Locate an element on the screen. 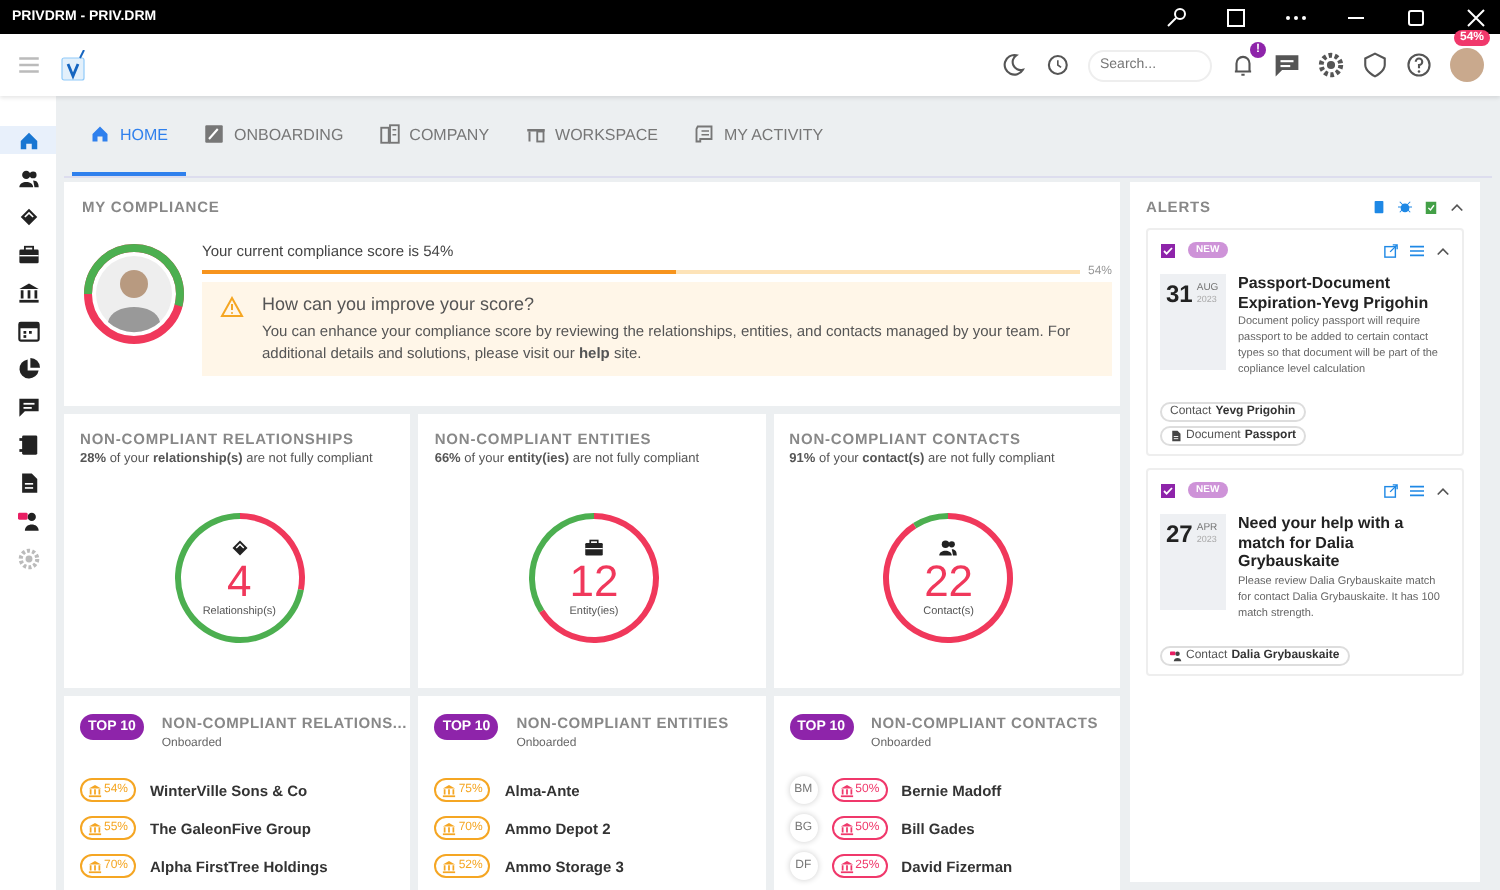  task-filter-icon is located at coordinates (1431, 207).